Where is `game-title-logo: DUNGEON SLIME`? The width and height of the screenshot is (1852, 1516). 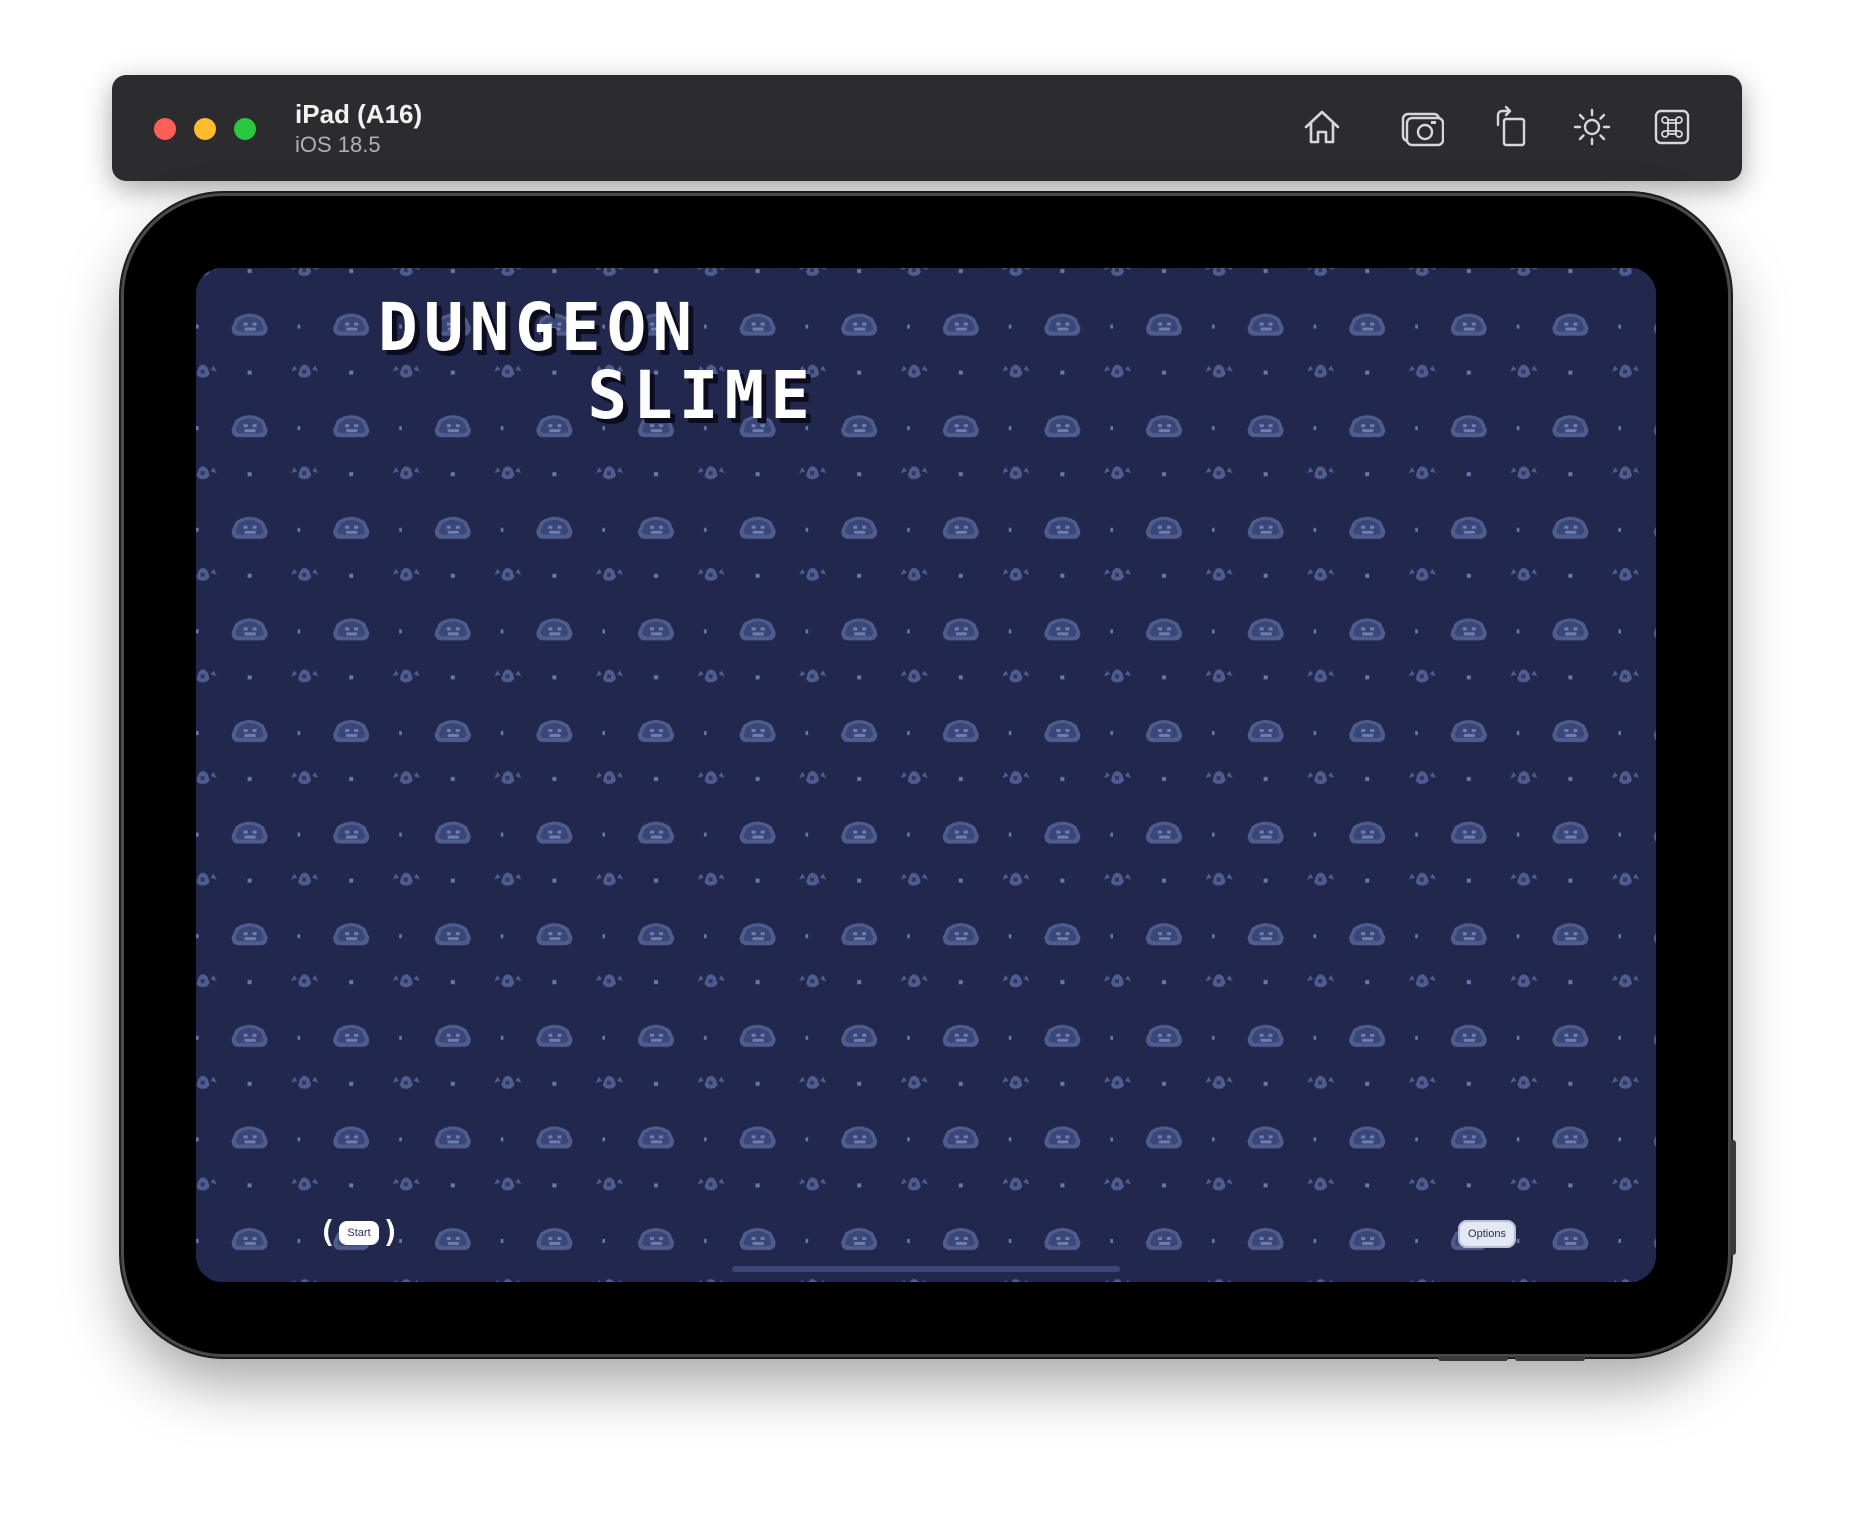
game-title-logo: DUNGEON SLIME is located at coordinates (598, 362).